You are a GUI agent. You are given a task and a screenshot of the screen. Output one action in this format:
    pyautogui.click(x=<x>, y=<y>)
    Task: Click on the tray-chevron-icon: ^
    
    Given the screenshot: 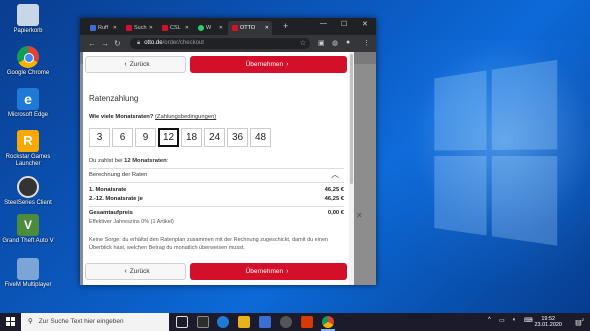 What is the action you would take?
    pyautogui.click(x=489, y=320)
    